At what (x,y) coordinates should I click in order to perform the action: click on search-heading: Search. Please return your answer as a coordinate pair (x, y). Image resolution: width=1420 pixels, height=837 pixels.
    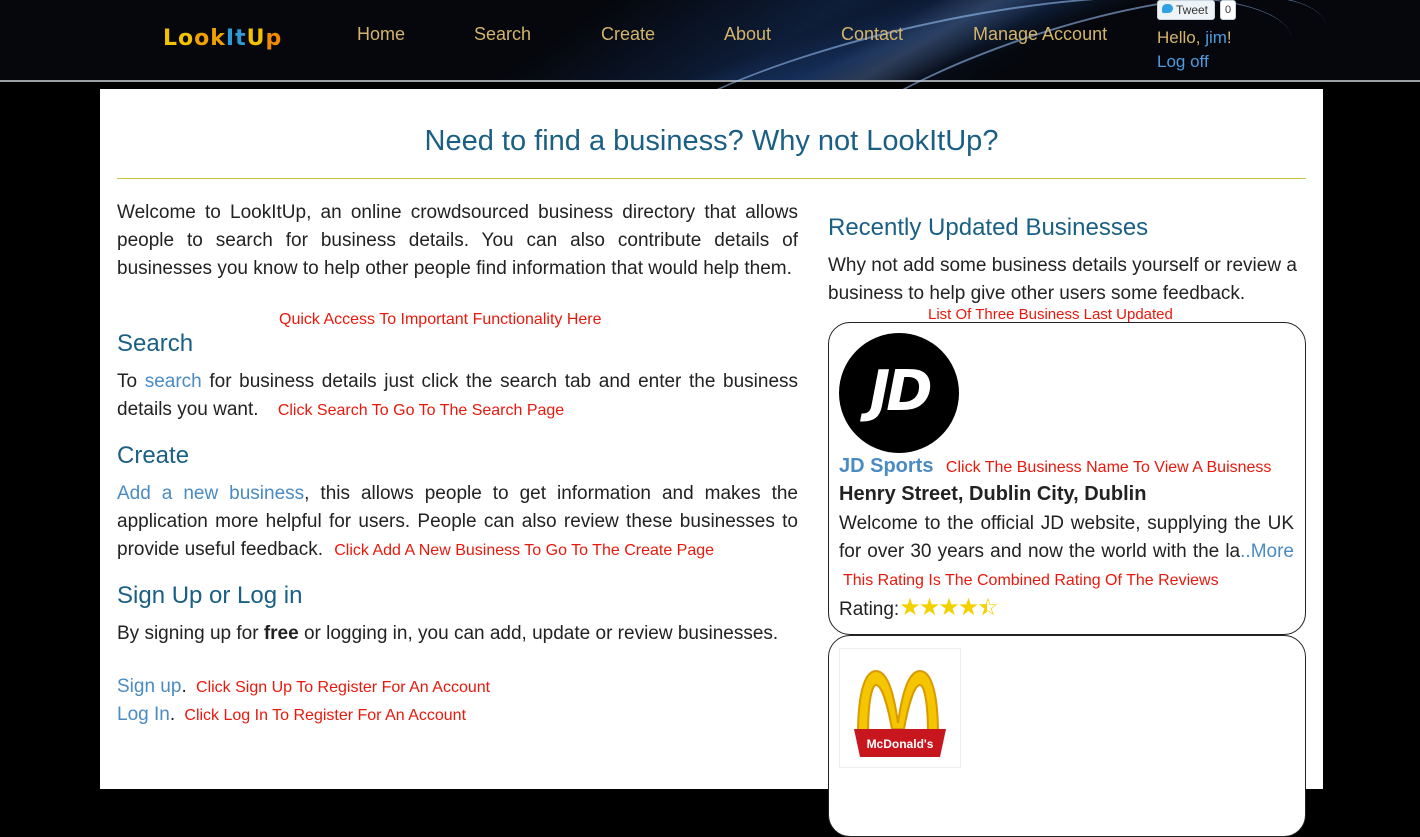
    Looking at the image, I should click on (155, 343).